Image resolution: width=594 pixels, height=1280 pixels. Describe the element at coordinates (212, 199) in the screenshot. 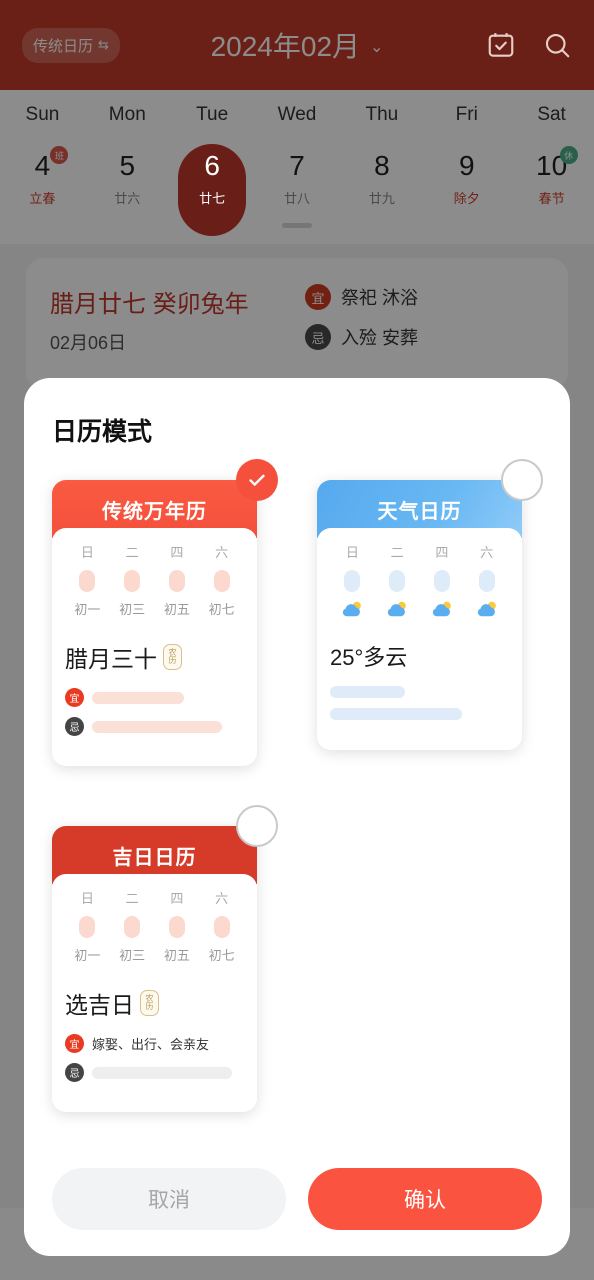

I see `day-lunar-label: 廿七` at that location.